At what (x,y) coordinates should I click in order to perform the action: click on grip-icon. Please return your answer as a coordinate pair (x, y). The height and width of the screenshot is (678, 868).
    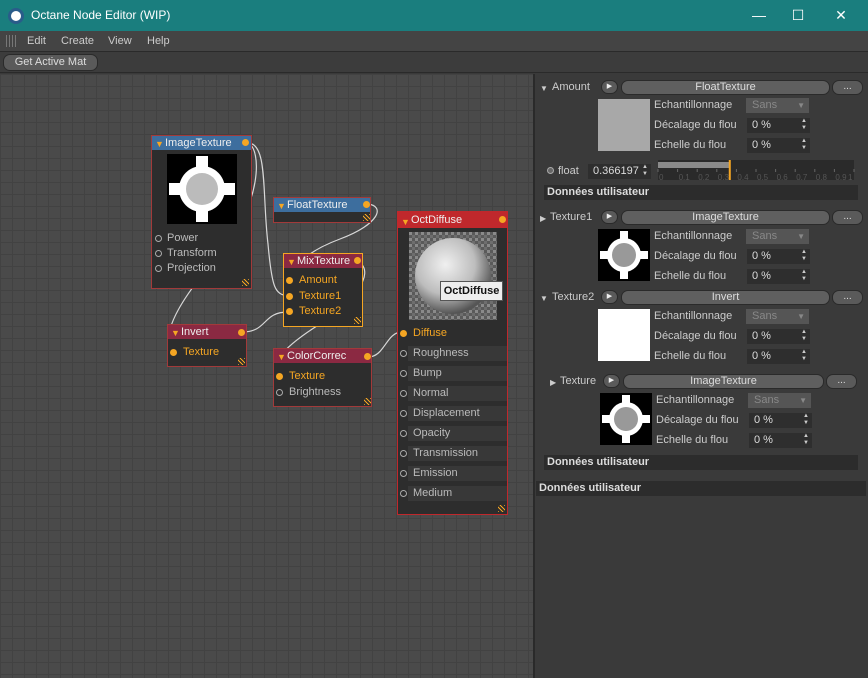
    Looking at the image, I should click on (12, 41).